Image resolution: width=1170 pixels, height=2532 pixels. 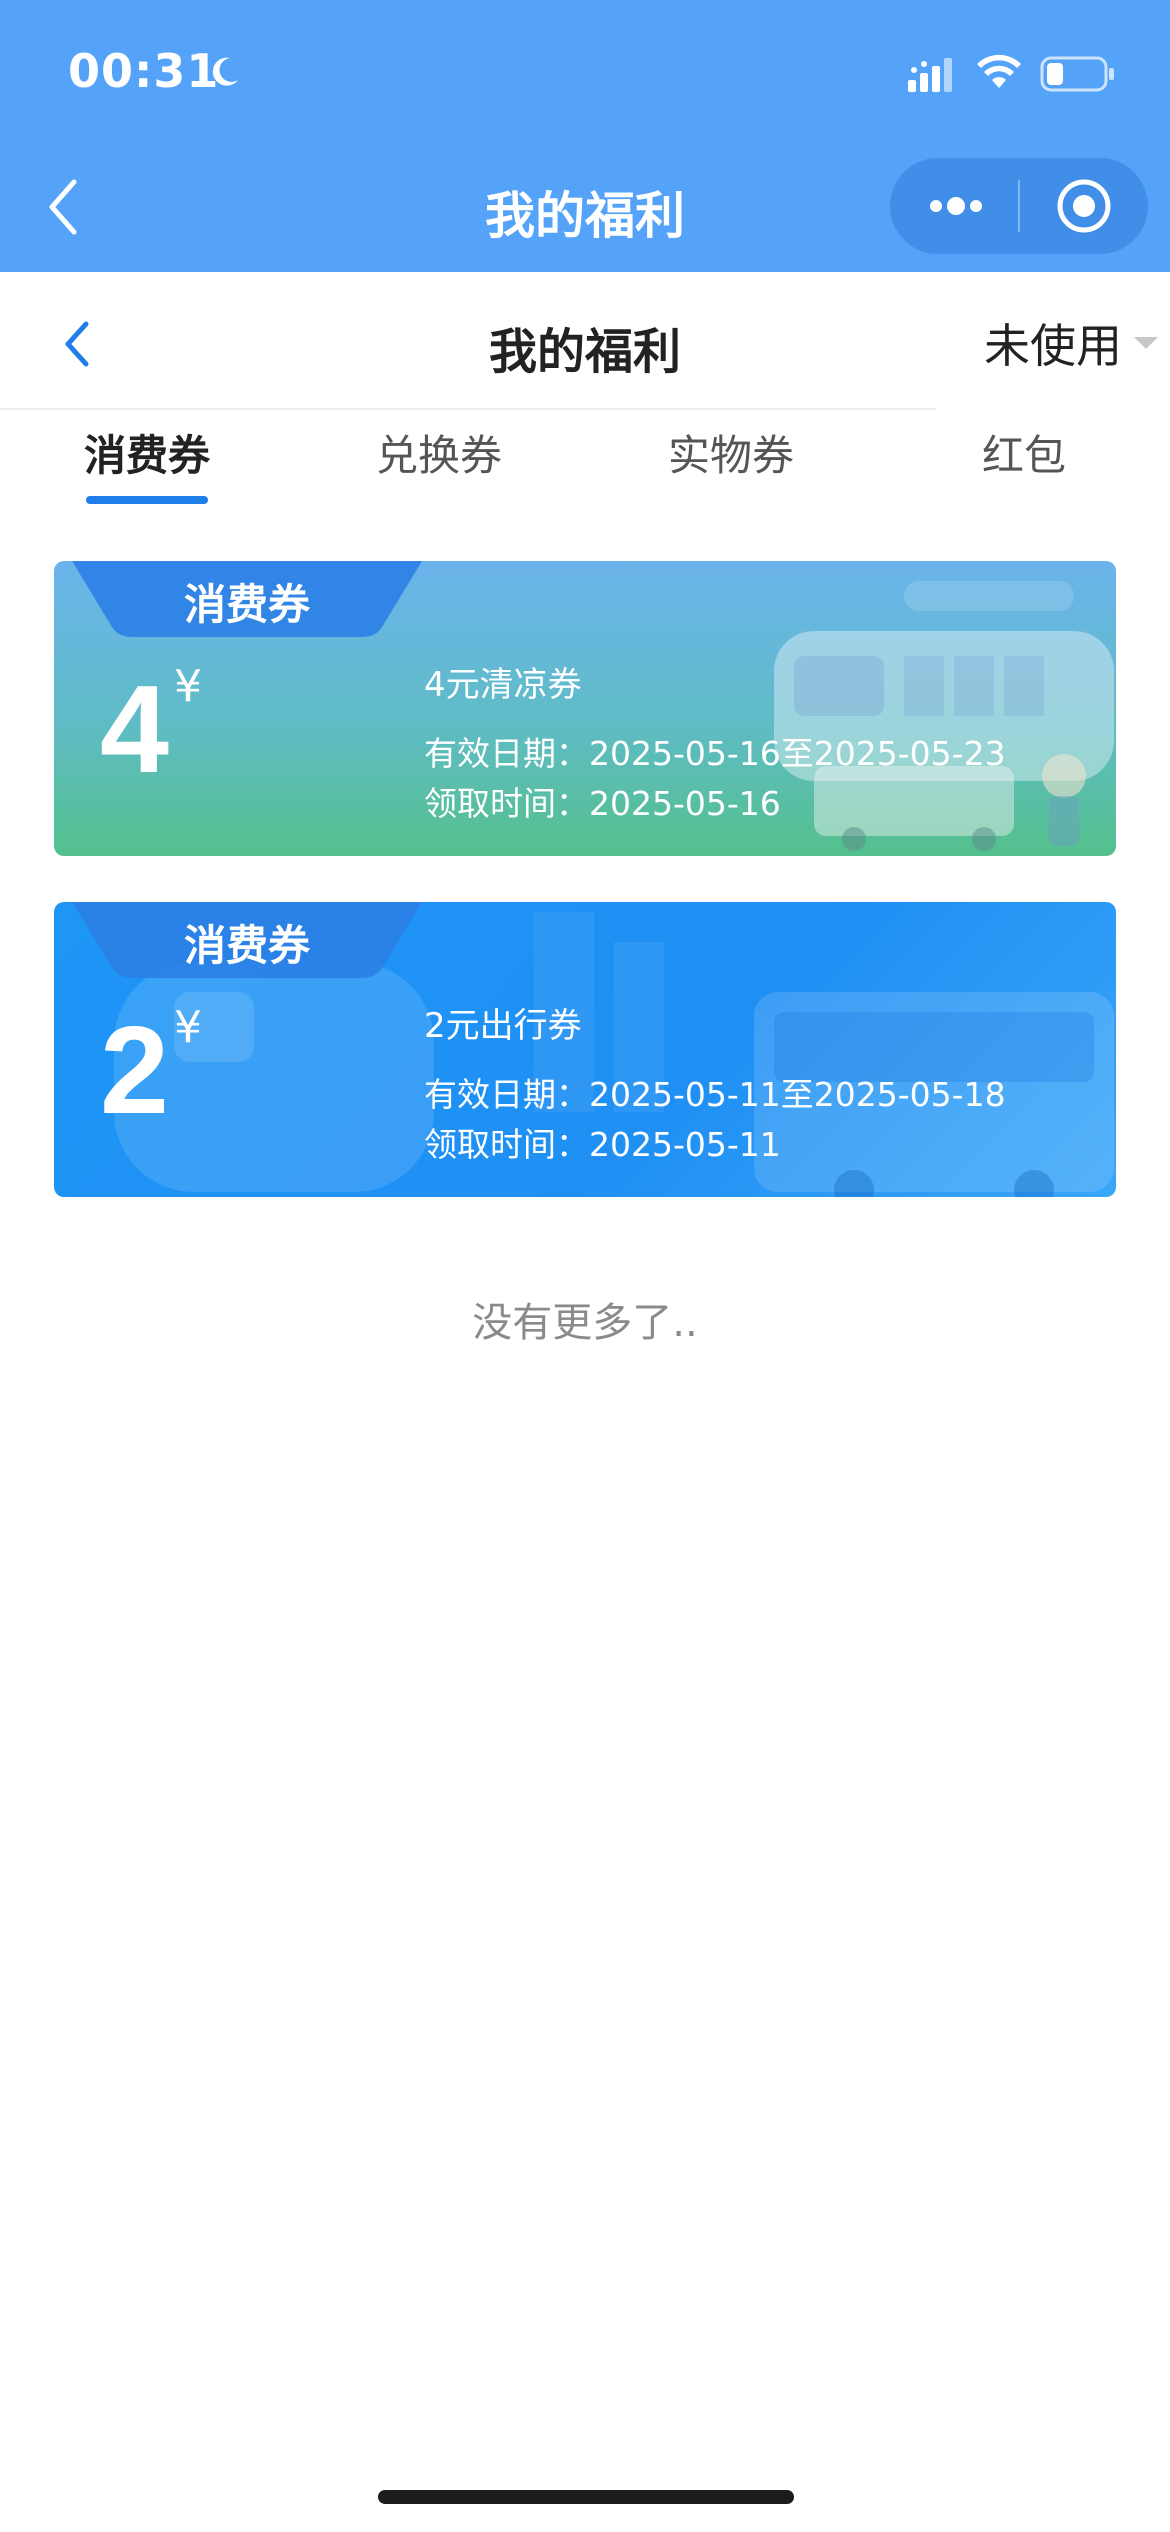 I want to click on capsule-divider, so click(x=1019, y=206).